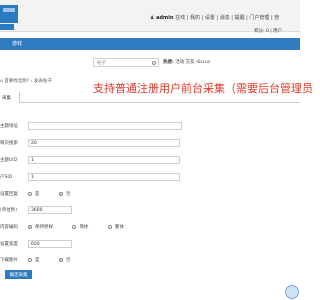  I want to click on encoding-simplified-label: 简体, so click(84, 227).